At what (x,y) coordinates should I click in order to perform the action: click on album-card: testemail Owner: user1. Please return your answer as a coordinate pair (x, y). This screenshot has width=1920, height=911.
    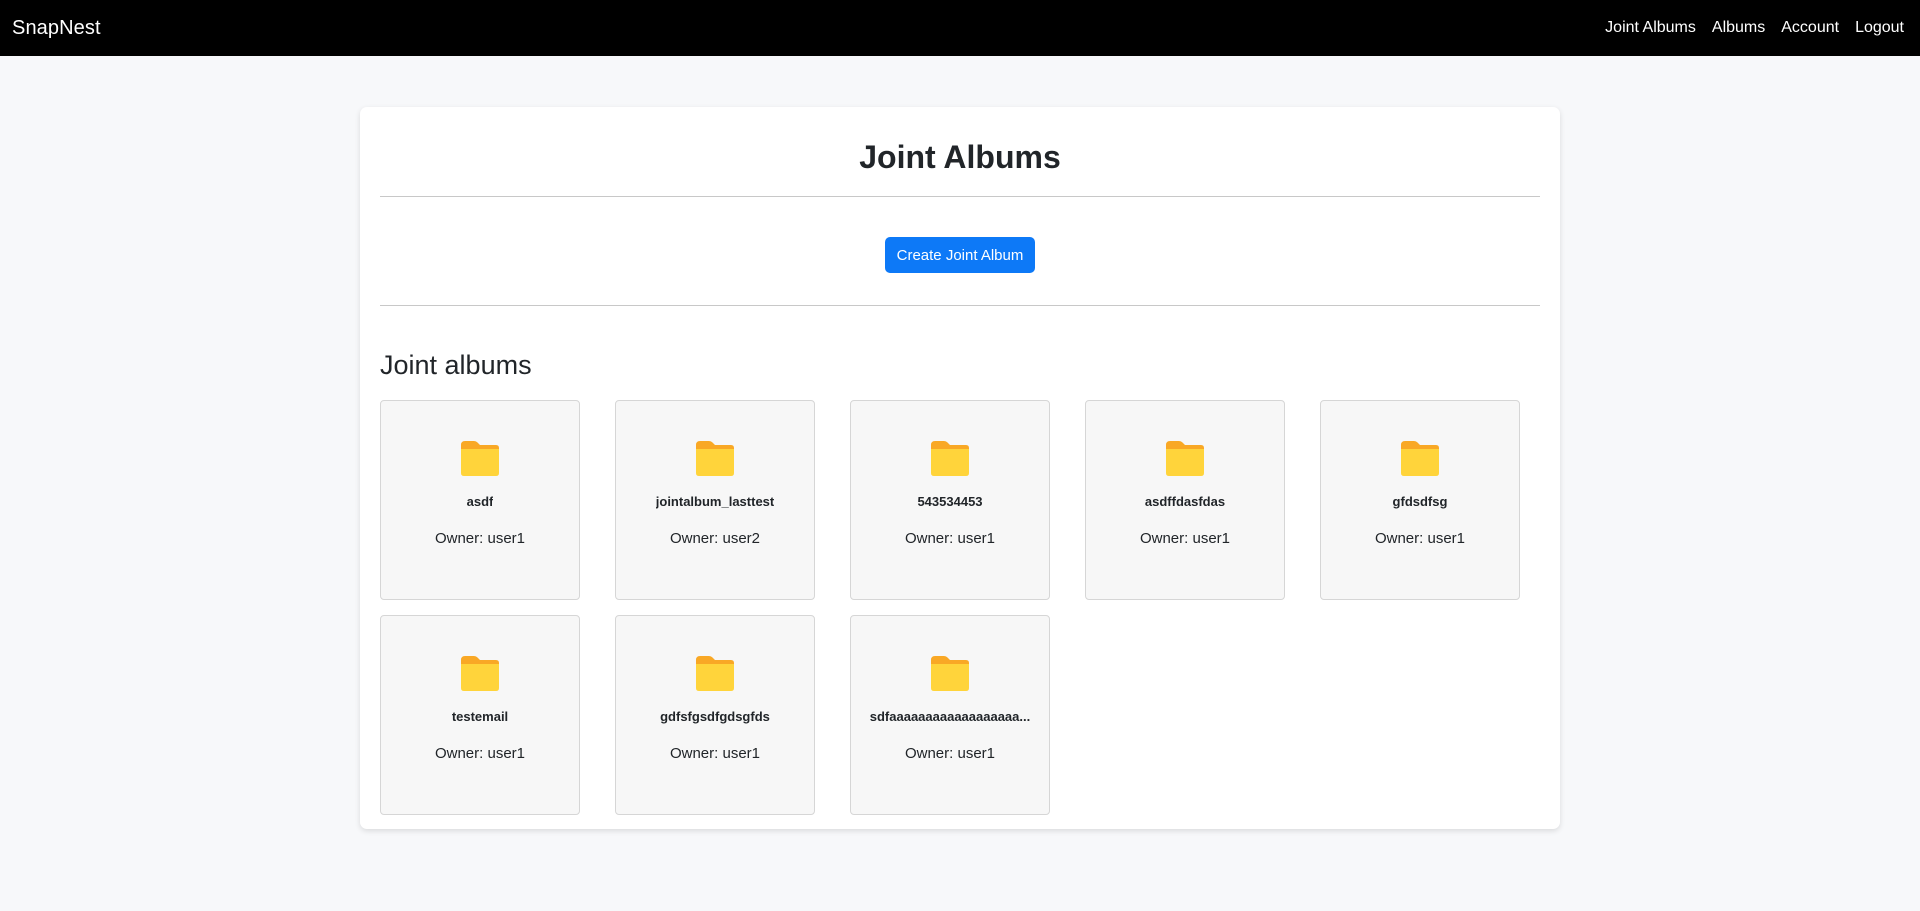
    Looking at the image, I should click on (480, 715).